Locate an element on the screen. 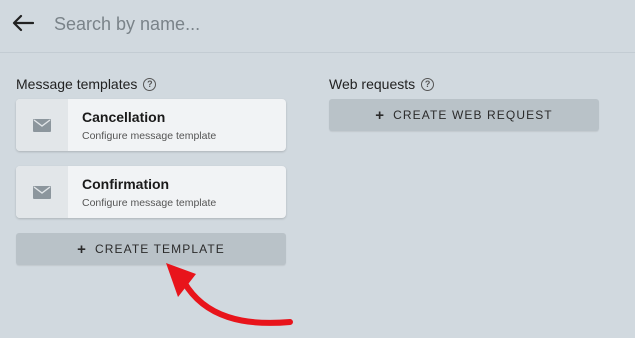 The image size is (635, 338). template-card-cancellation: Cancellation Configure message template is located at coordinates (151, 125).